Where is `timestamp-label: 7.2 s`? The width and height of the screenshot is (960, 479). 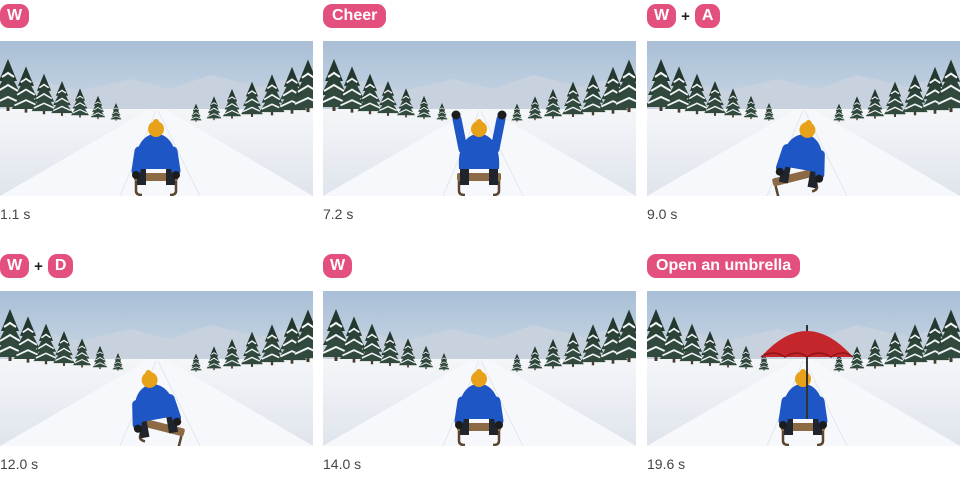 timestamp-label: 7.2 s is located at coordinates (338, 214).